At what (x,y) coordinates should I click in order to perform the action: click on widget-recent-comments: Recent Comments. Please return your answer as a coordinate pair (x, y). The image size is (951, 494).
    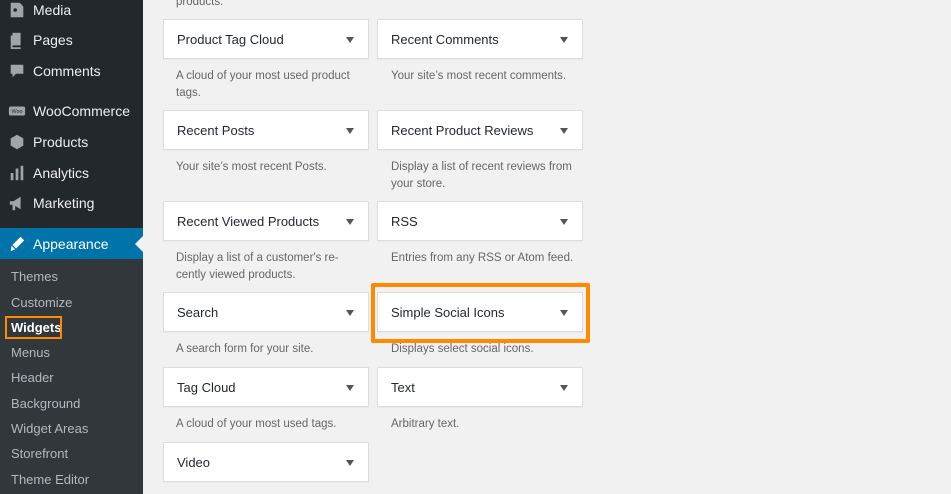
    Looking at the image, I should click on (480, 39).